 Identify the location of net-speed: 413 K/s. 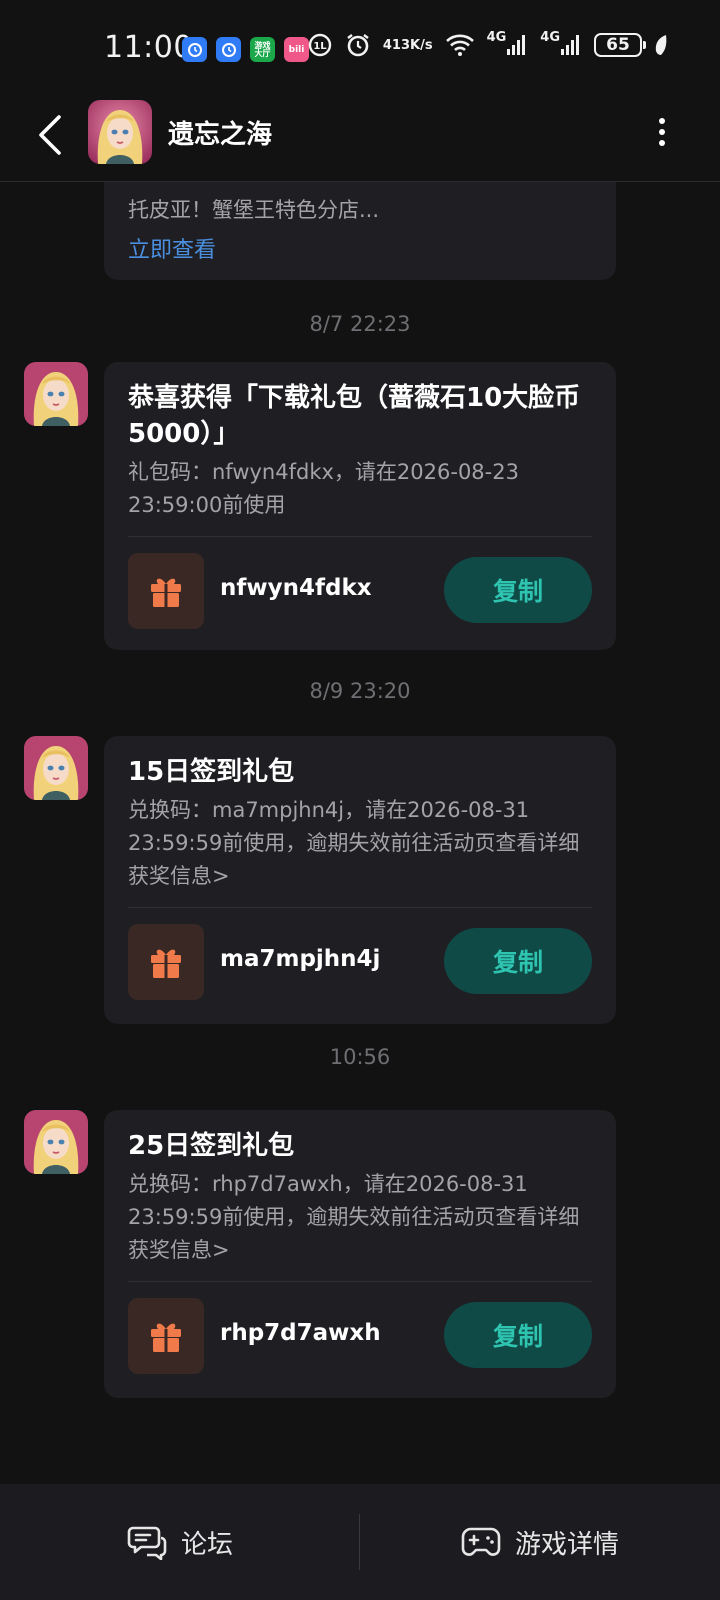
(408, 45).